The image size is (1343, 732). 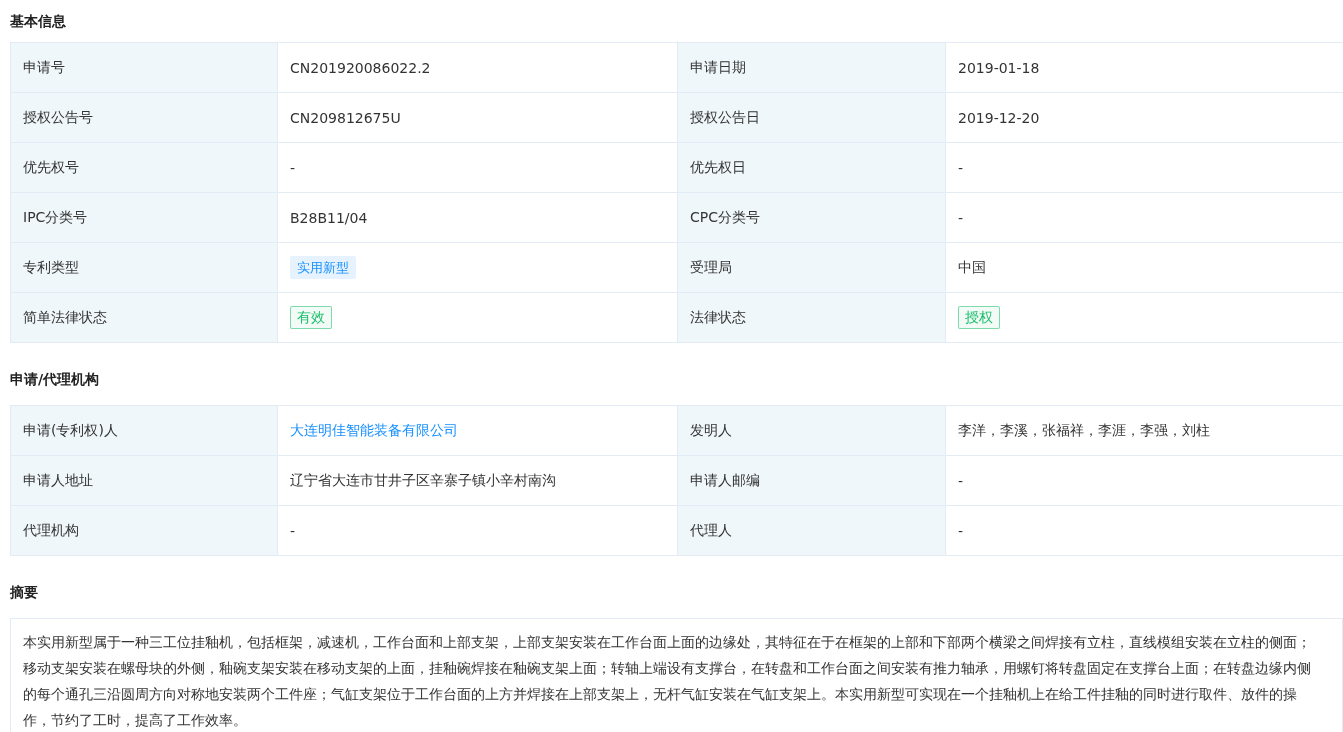 I want to click on label-cell: 法律状态, so click(x=812, y=318).